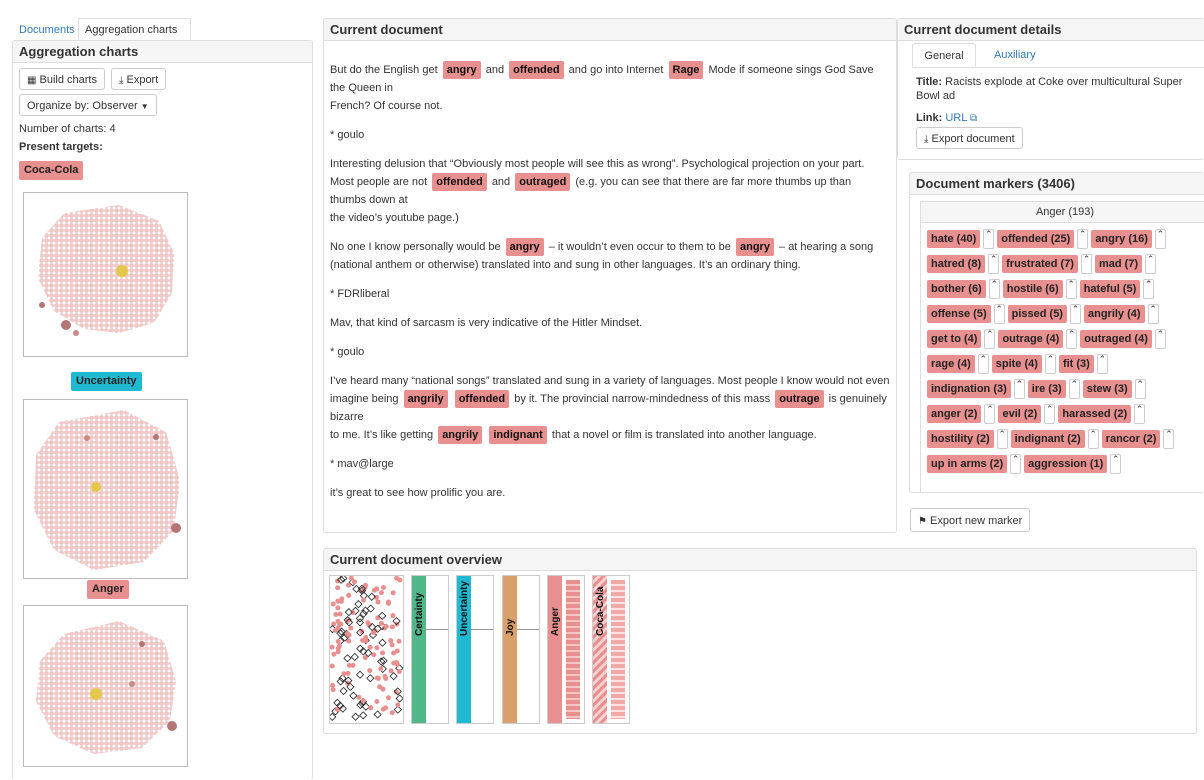  What do you see at coordinates (1023, 364) in the screenshot?
I see `marker-chip: spite (4) ⌃` at bounding box center [1023, 364].